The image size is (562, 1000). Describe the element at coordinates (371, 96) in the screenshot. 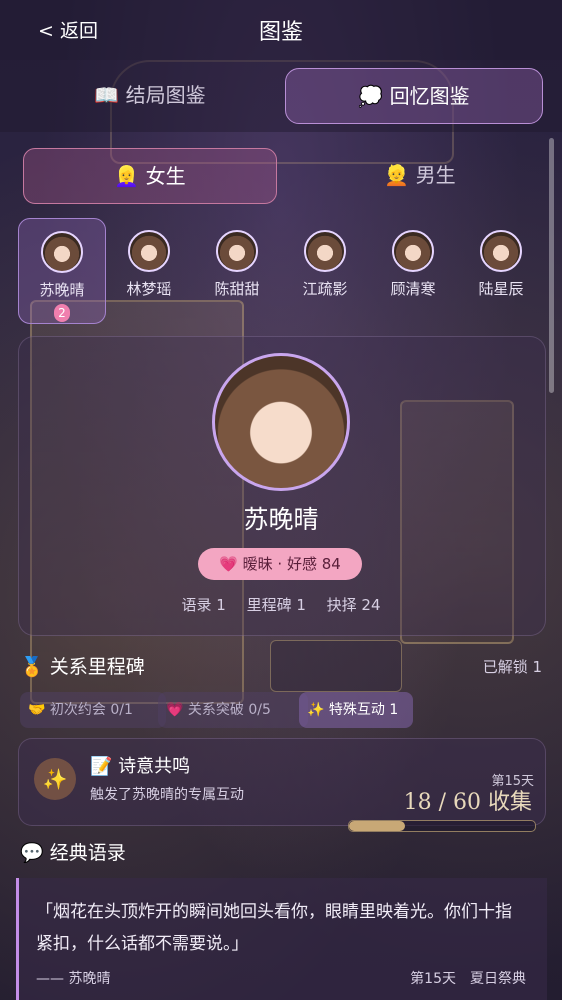

I see `thought-bubble-icon: 💭` at that location.